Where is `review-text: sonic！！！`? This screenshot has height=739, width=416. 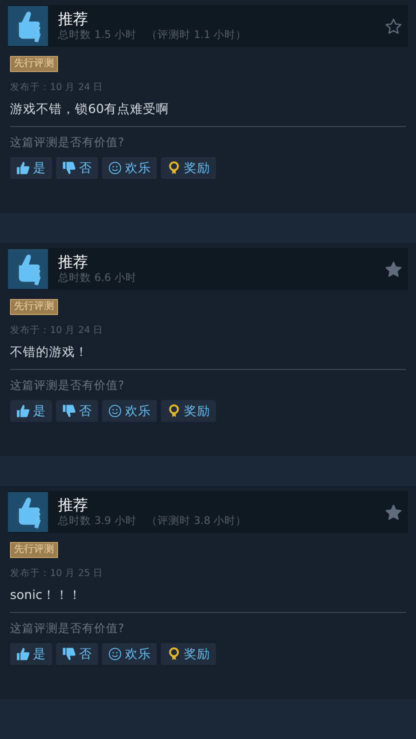 review-text: sonic！！！ is located at coordinates (46, 595).